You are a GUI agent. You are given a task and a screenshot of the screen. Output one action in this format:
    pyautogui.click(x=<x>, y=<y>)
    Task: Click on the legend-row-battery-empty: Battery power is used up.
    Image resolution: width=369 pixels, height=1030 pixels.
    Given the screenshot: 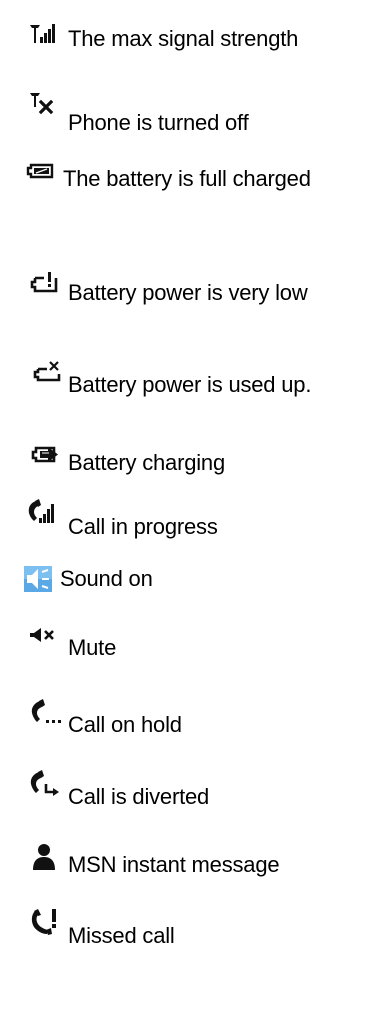 What is the action you would take?
    pyautogui.click(x=184, y=378)
    